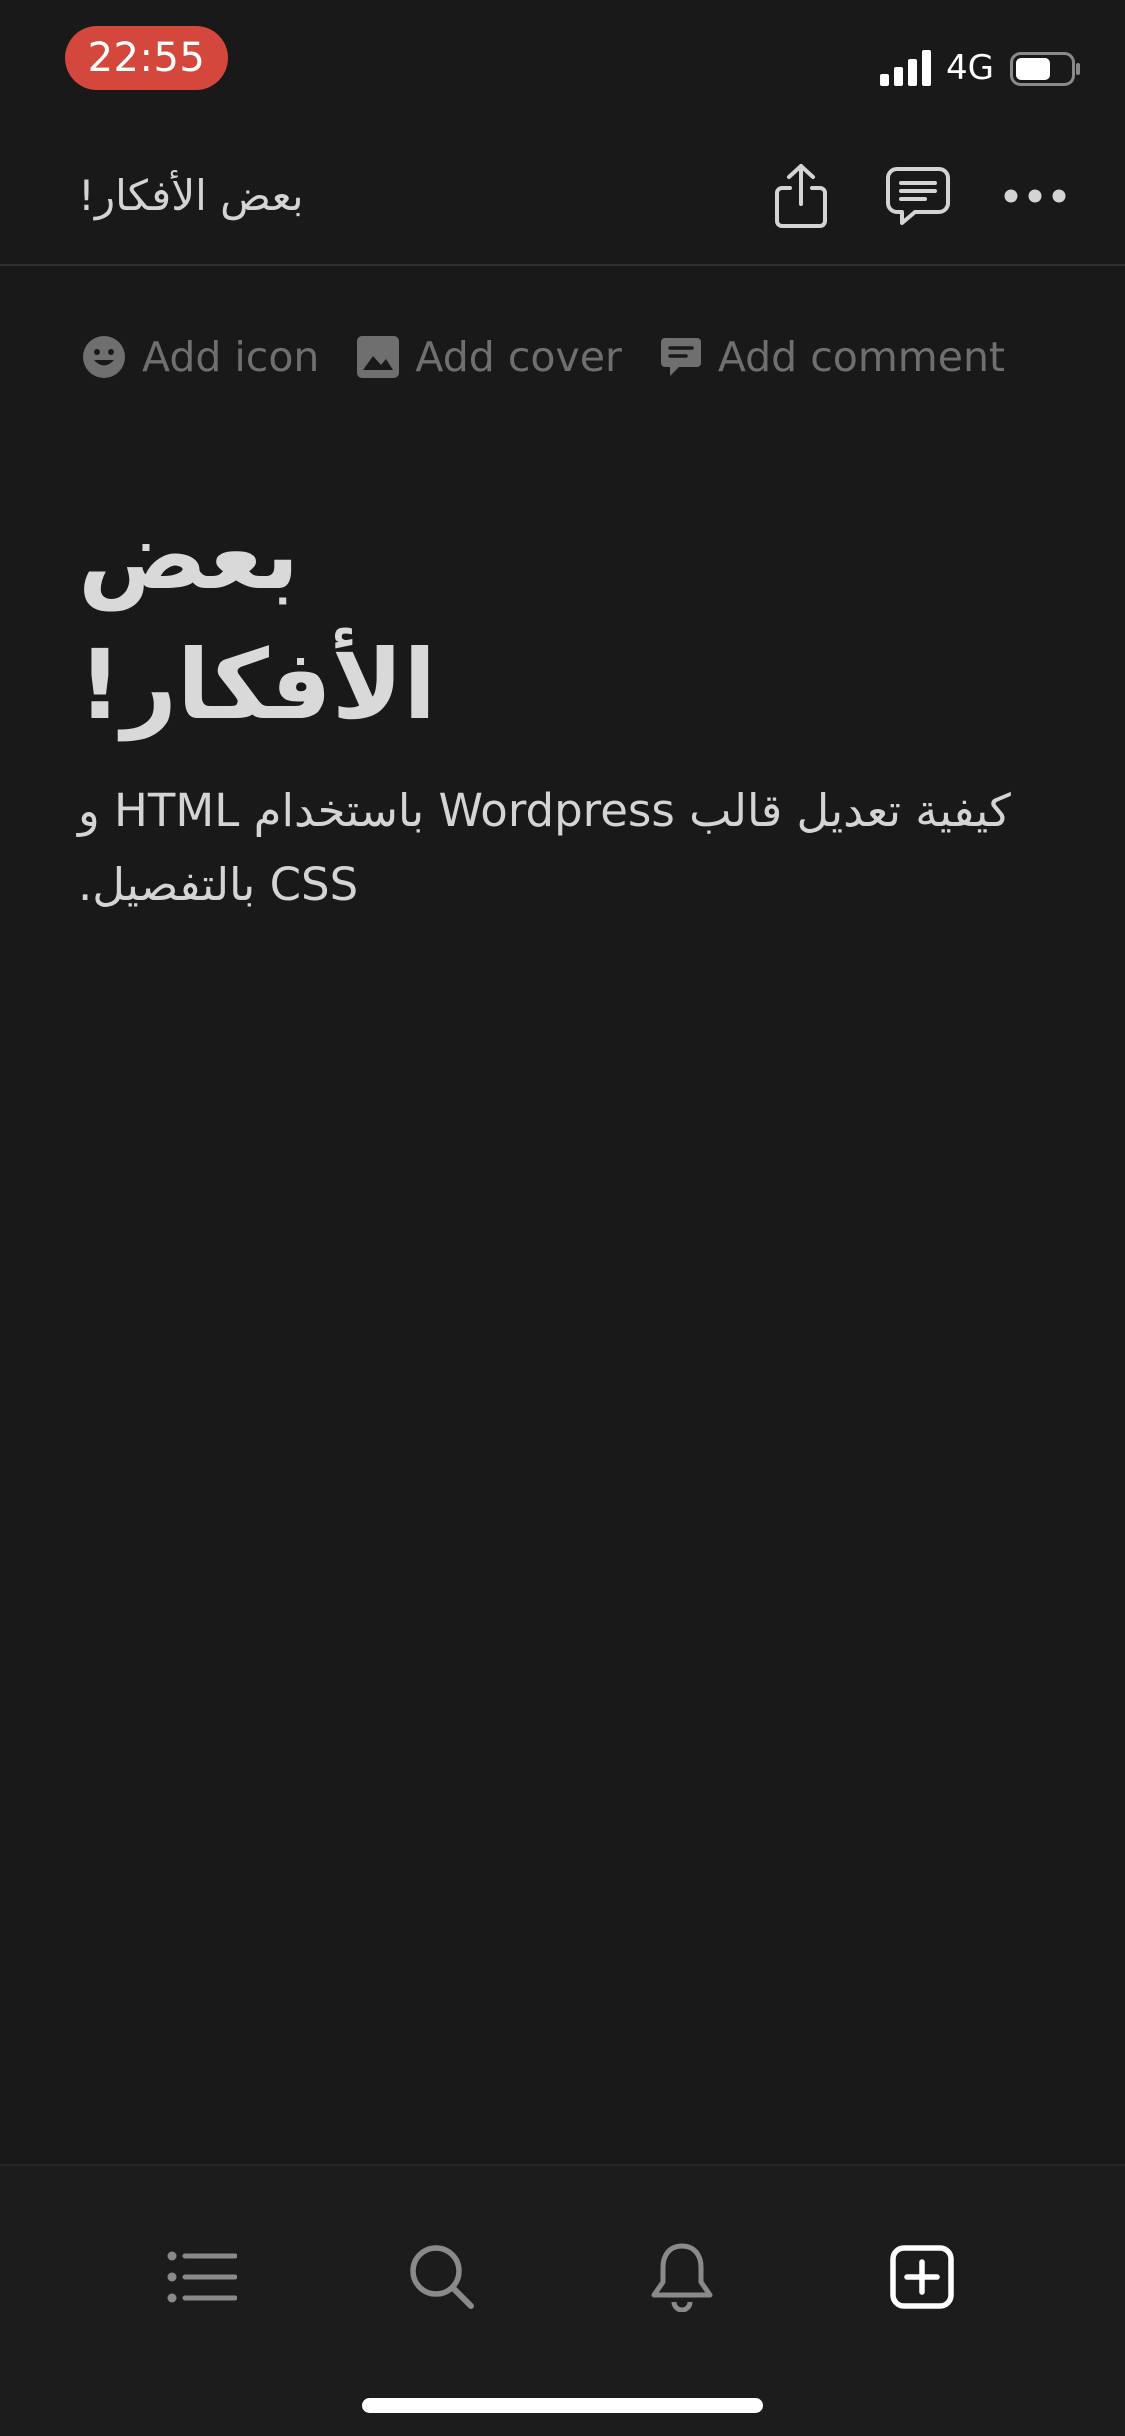 This screenshot has height=2436, width=1125. What do you see at coordinates (231, 357) in the screenshot?
I see `add-icon-label: Add icon` at bounding box center [231, 357].